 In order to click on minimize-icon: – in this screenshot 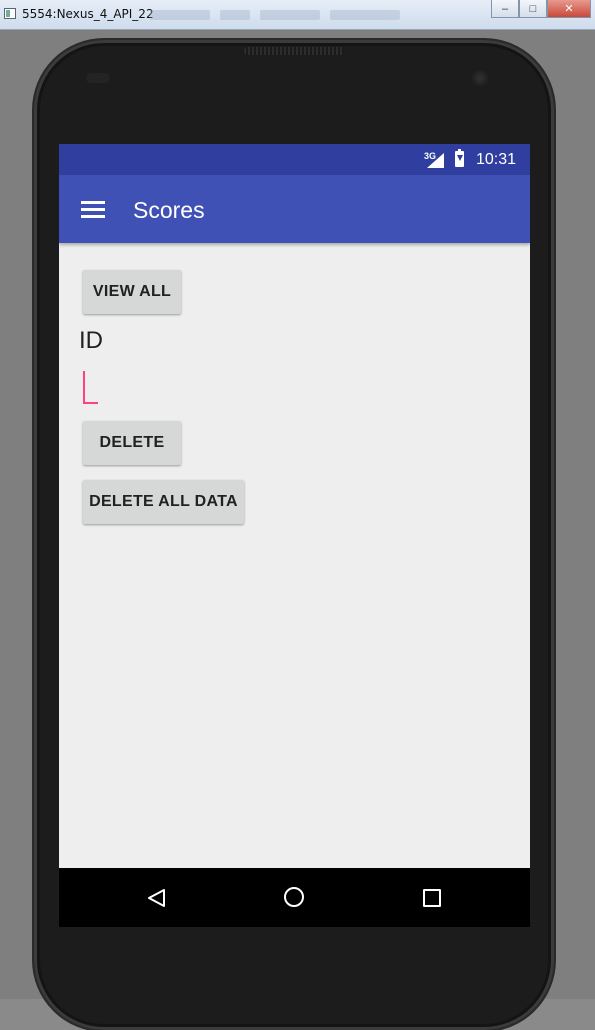, I will do `click(505, 9)`.